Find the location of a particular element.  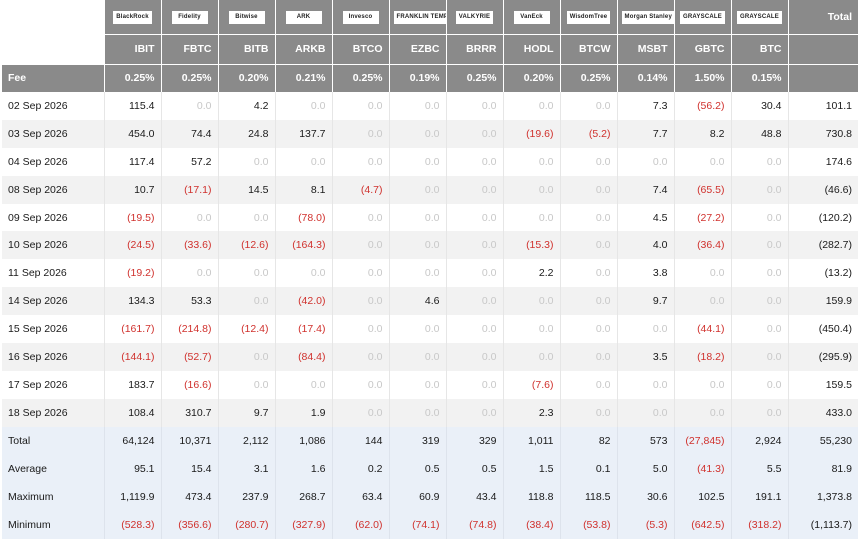

row-date: 09 Sep 2026 is located at coordinates (38, 217).